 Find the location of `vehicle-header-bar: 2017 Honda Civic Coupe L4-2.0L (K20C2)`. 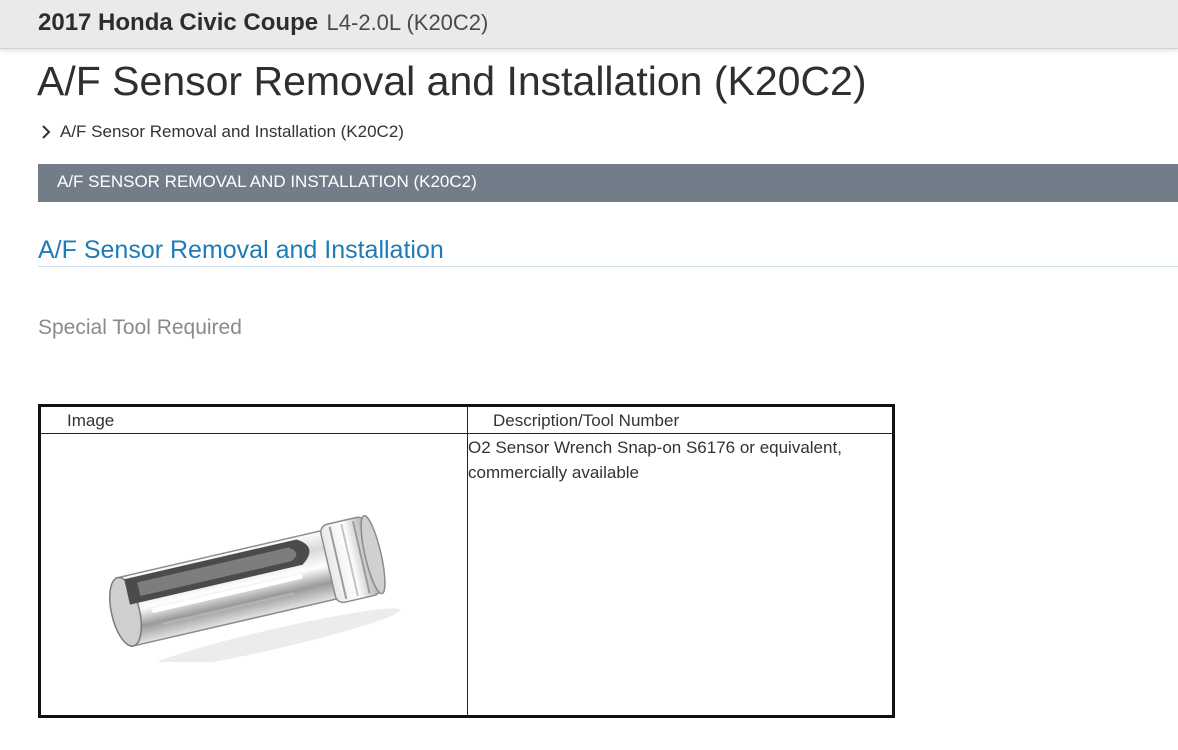

vehicle-header-bar: 2017 Honda Civic Coupe L4-2.0L (K20C2) is located at coordinates (589, 24).